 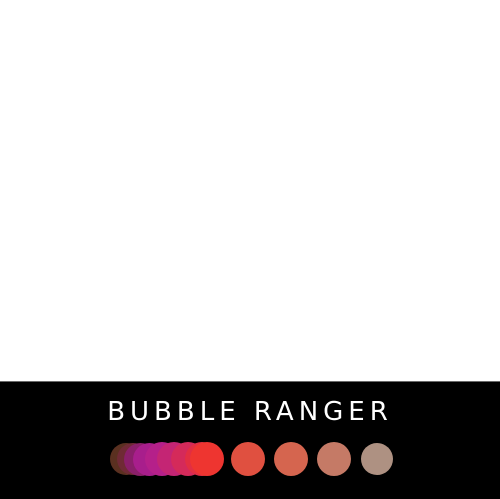 What do you see at coordinates (250, 381) in the screenshot?
I see `banner-divider` at bounding box center [250, 381].